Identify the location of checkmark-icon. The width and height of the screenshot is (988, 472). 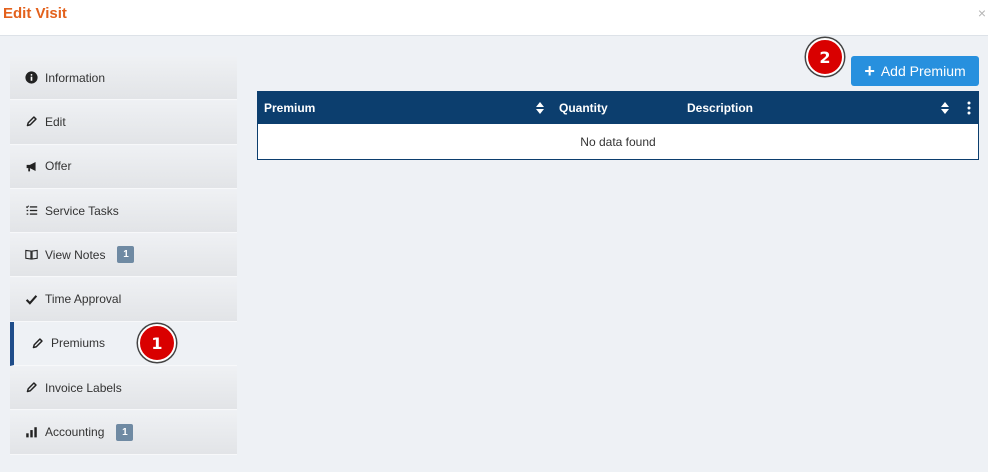
(31, 299).